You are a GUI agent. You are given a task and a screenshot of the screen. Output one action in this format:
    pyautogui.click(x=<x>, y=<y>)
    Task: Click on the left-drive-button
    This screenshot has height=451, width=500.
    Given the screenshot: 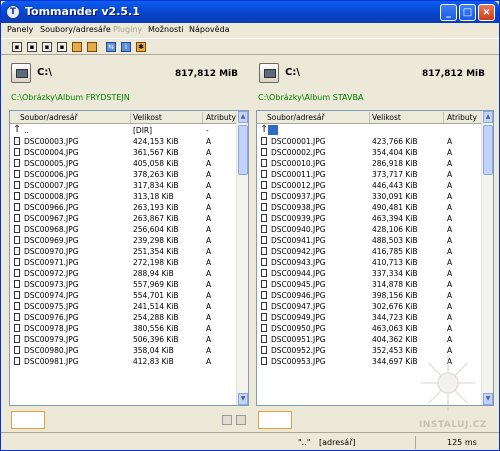 What is the action you would take?
    pyautogui.click(x=21, y=73)
    